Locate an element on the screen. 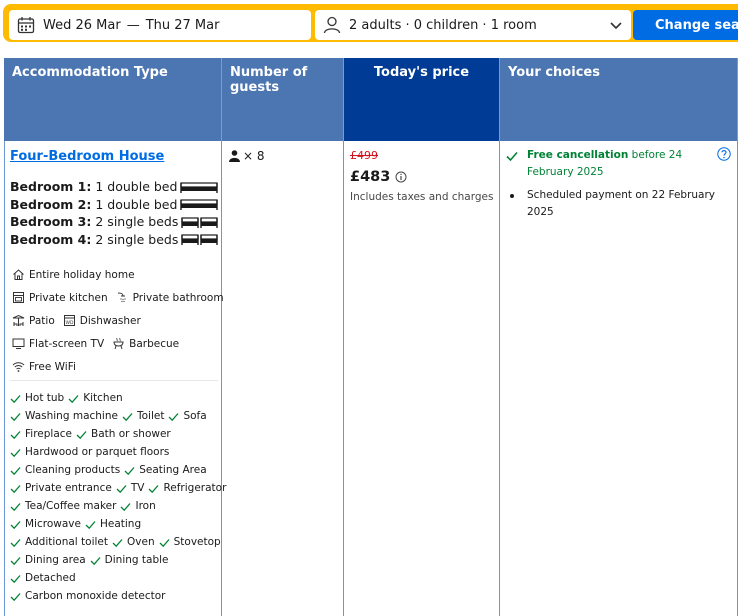 This screenshot has height=616, width=738. facility-item: Flat-screen TV is located at coordinates (58, 343).